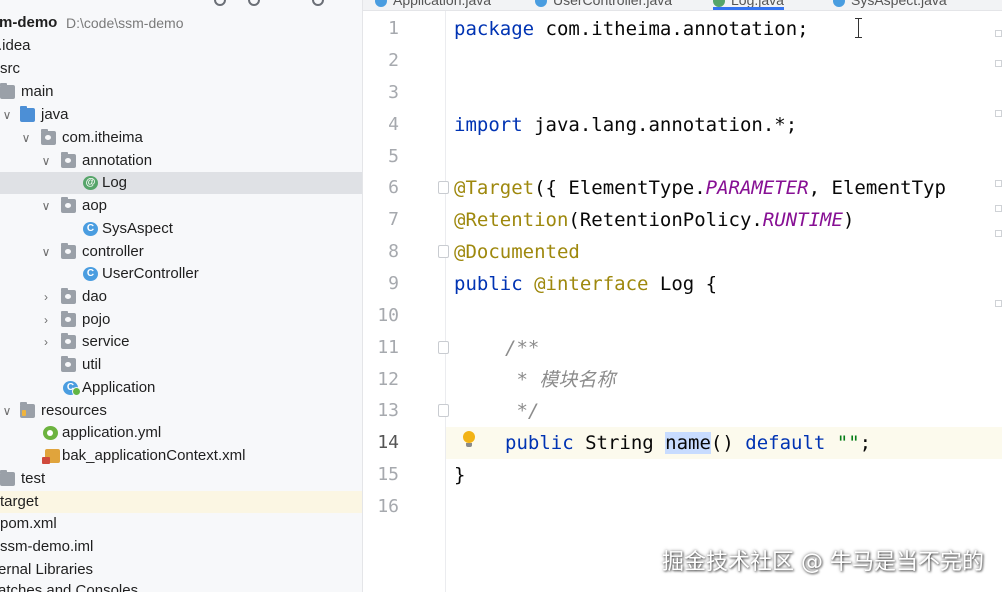 The image size is (1002, 592). I want to click on tree-item-label: SysAspect, so click(137, 228).